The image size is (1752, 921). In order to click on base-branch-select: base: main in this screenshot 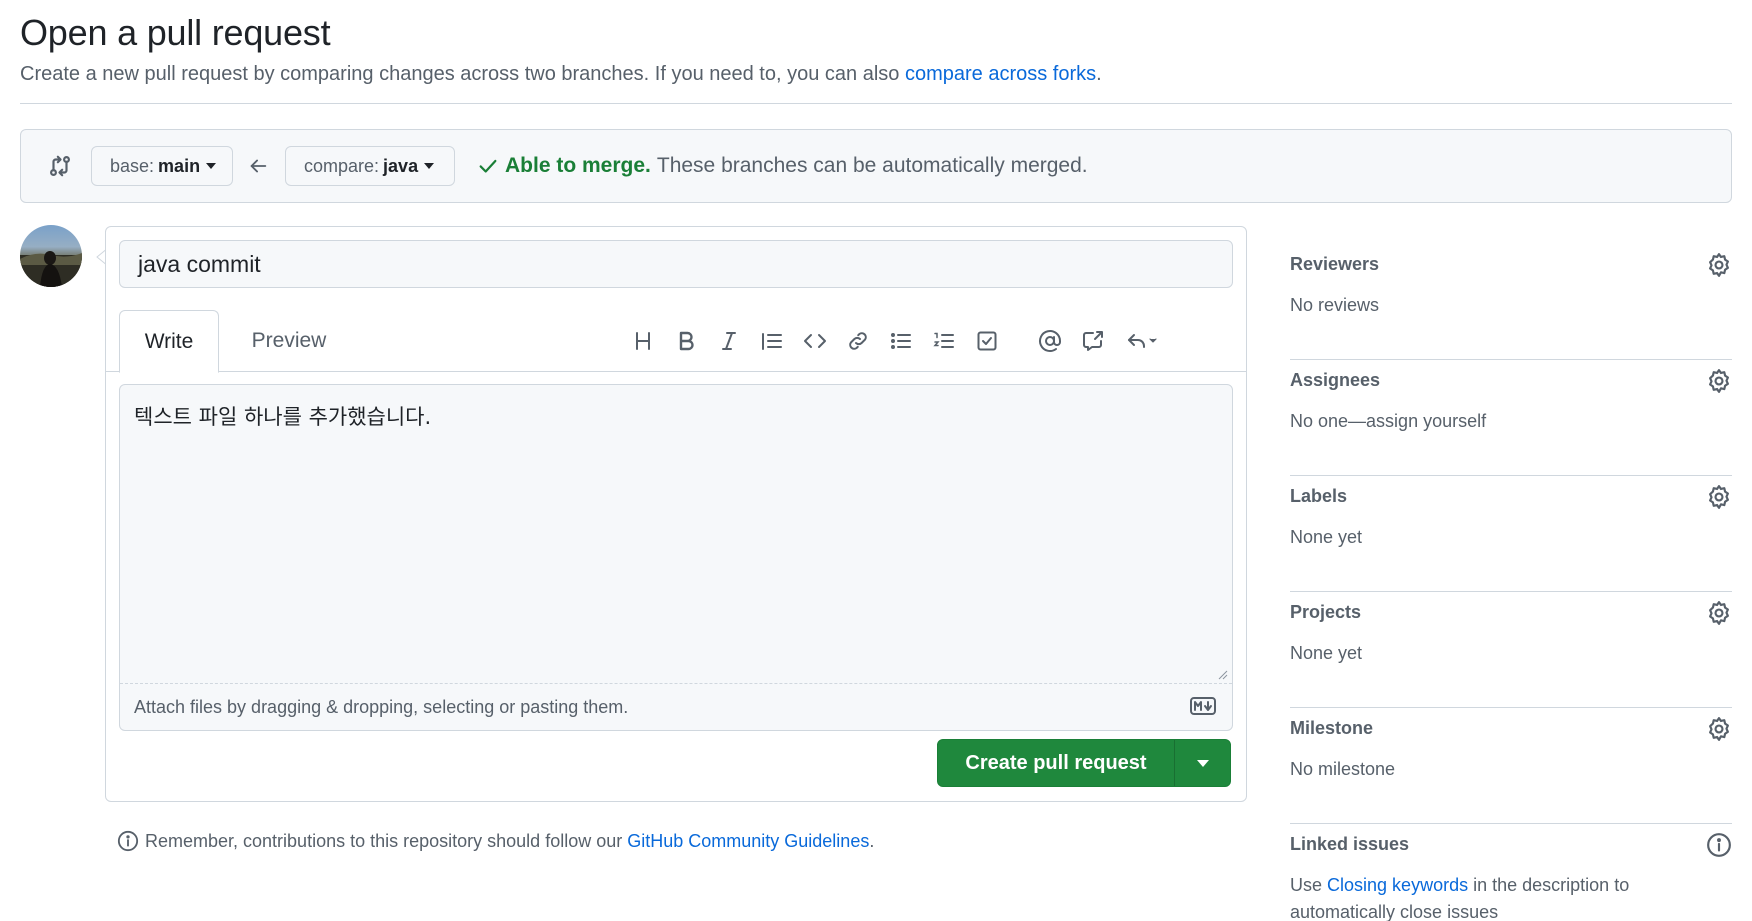, I will do `click(162, 166)`.